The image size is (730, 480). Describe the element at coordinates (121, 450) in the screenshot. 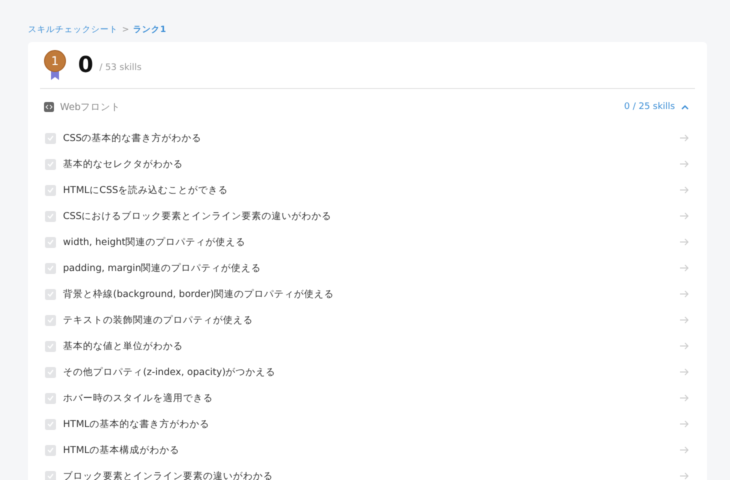

I see `skill-label: HTMLの基本構成がわかる` at that location.